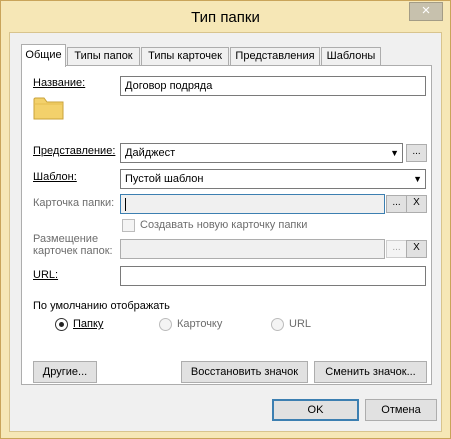 The width and height of the screenshot is (451, 439). Describe the element at coordinates (46, 275) in the screenshot. I see `url-label: URL:` at that location.